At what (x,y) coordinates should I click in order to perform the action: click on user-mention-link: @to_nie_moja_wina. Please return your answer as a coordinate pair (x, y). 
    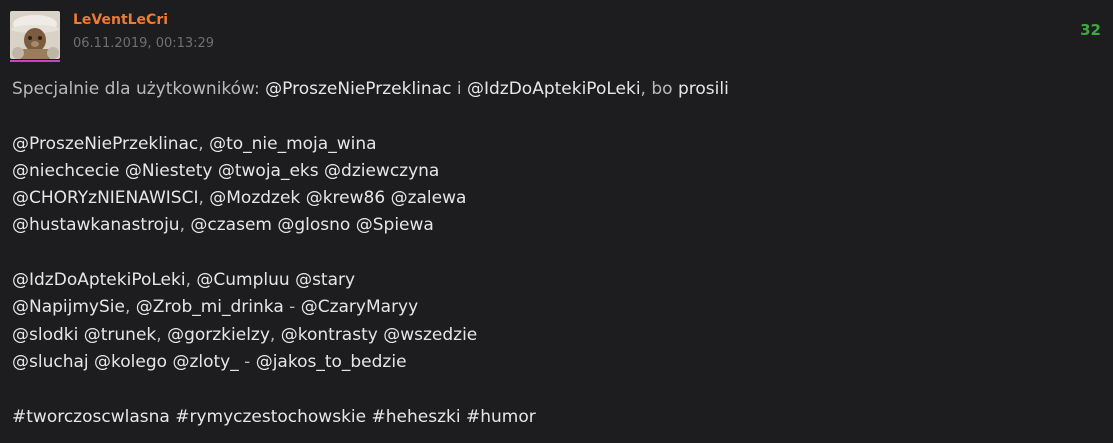
    Looking at the image, I should click on (292, 144).